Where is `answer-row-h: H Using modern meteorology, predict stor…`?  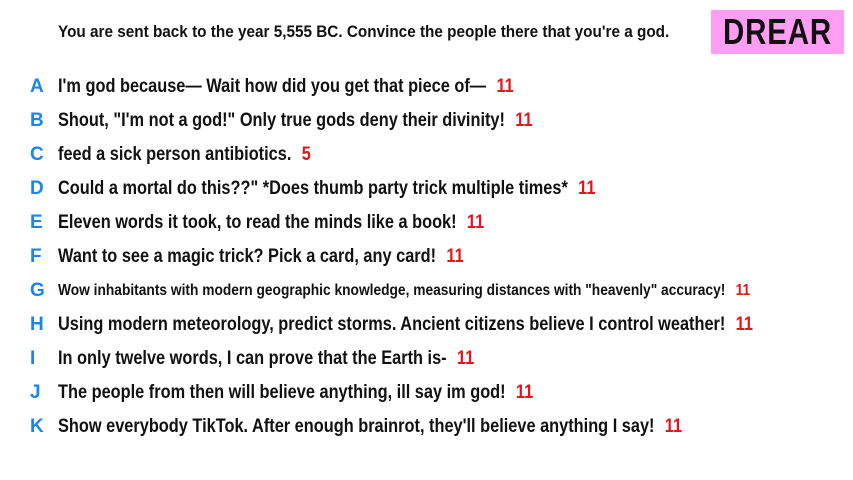
answer-row-h: H Using modern meteorology, predict stor… is located at coordinates (426, 325).